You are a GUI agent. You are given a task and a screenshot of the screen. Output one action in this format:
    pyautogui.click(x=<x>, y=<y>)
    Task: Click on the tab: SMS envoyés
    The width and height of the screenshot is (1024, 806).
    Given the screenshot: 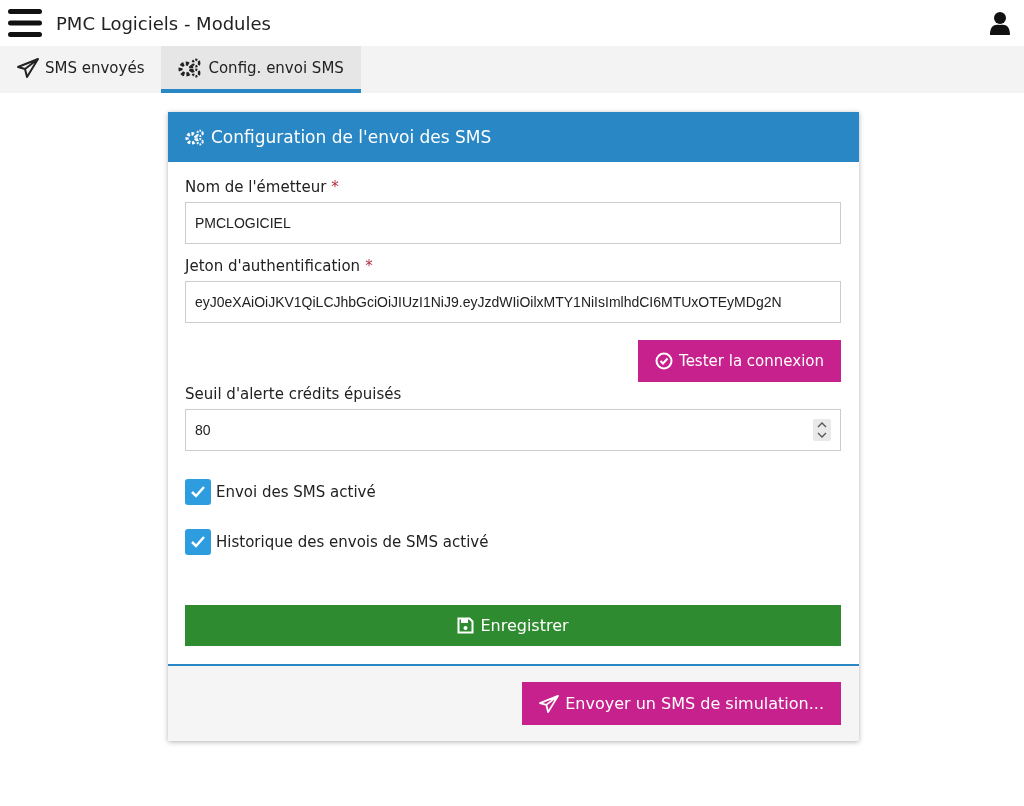 What is the action you would take?
    pyautogui.click(x=81, y=69)
    